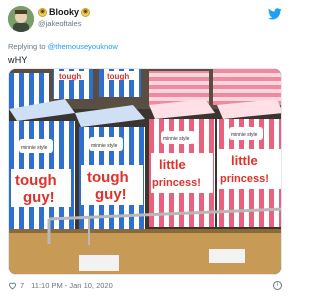 The height and width of the screenshot is (300, 320). I want to click on display-name: Blooky, so click(64, 12).